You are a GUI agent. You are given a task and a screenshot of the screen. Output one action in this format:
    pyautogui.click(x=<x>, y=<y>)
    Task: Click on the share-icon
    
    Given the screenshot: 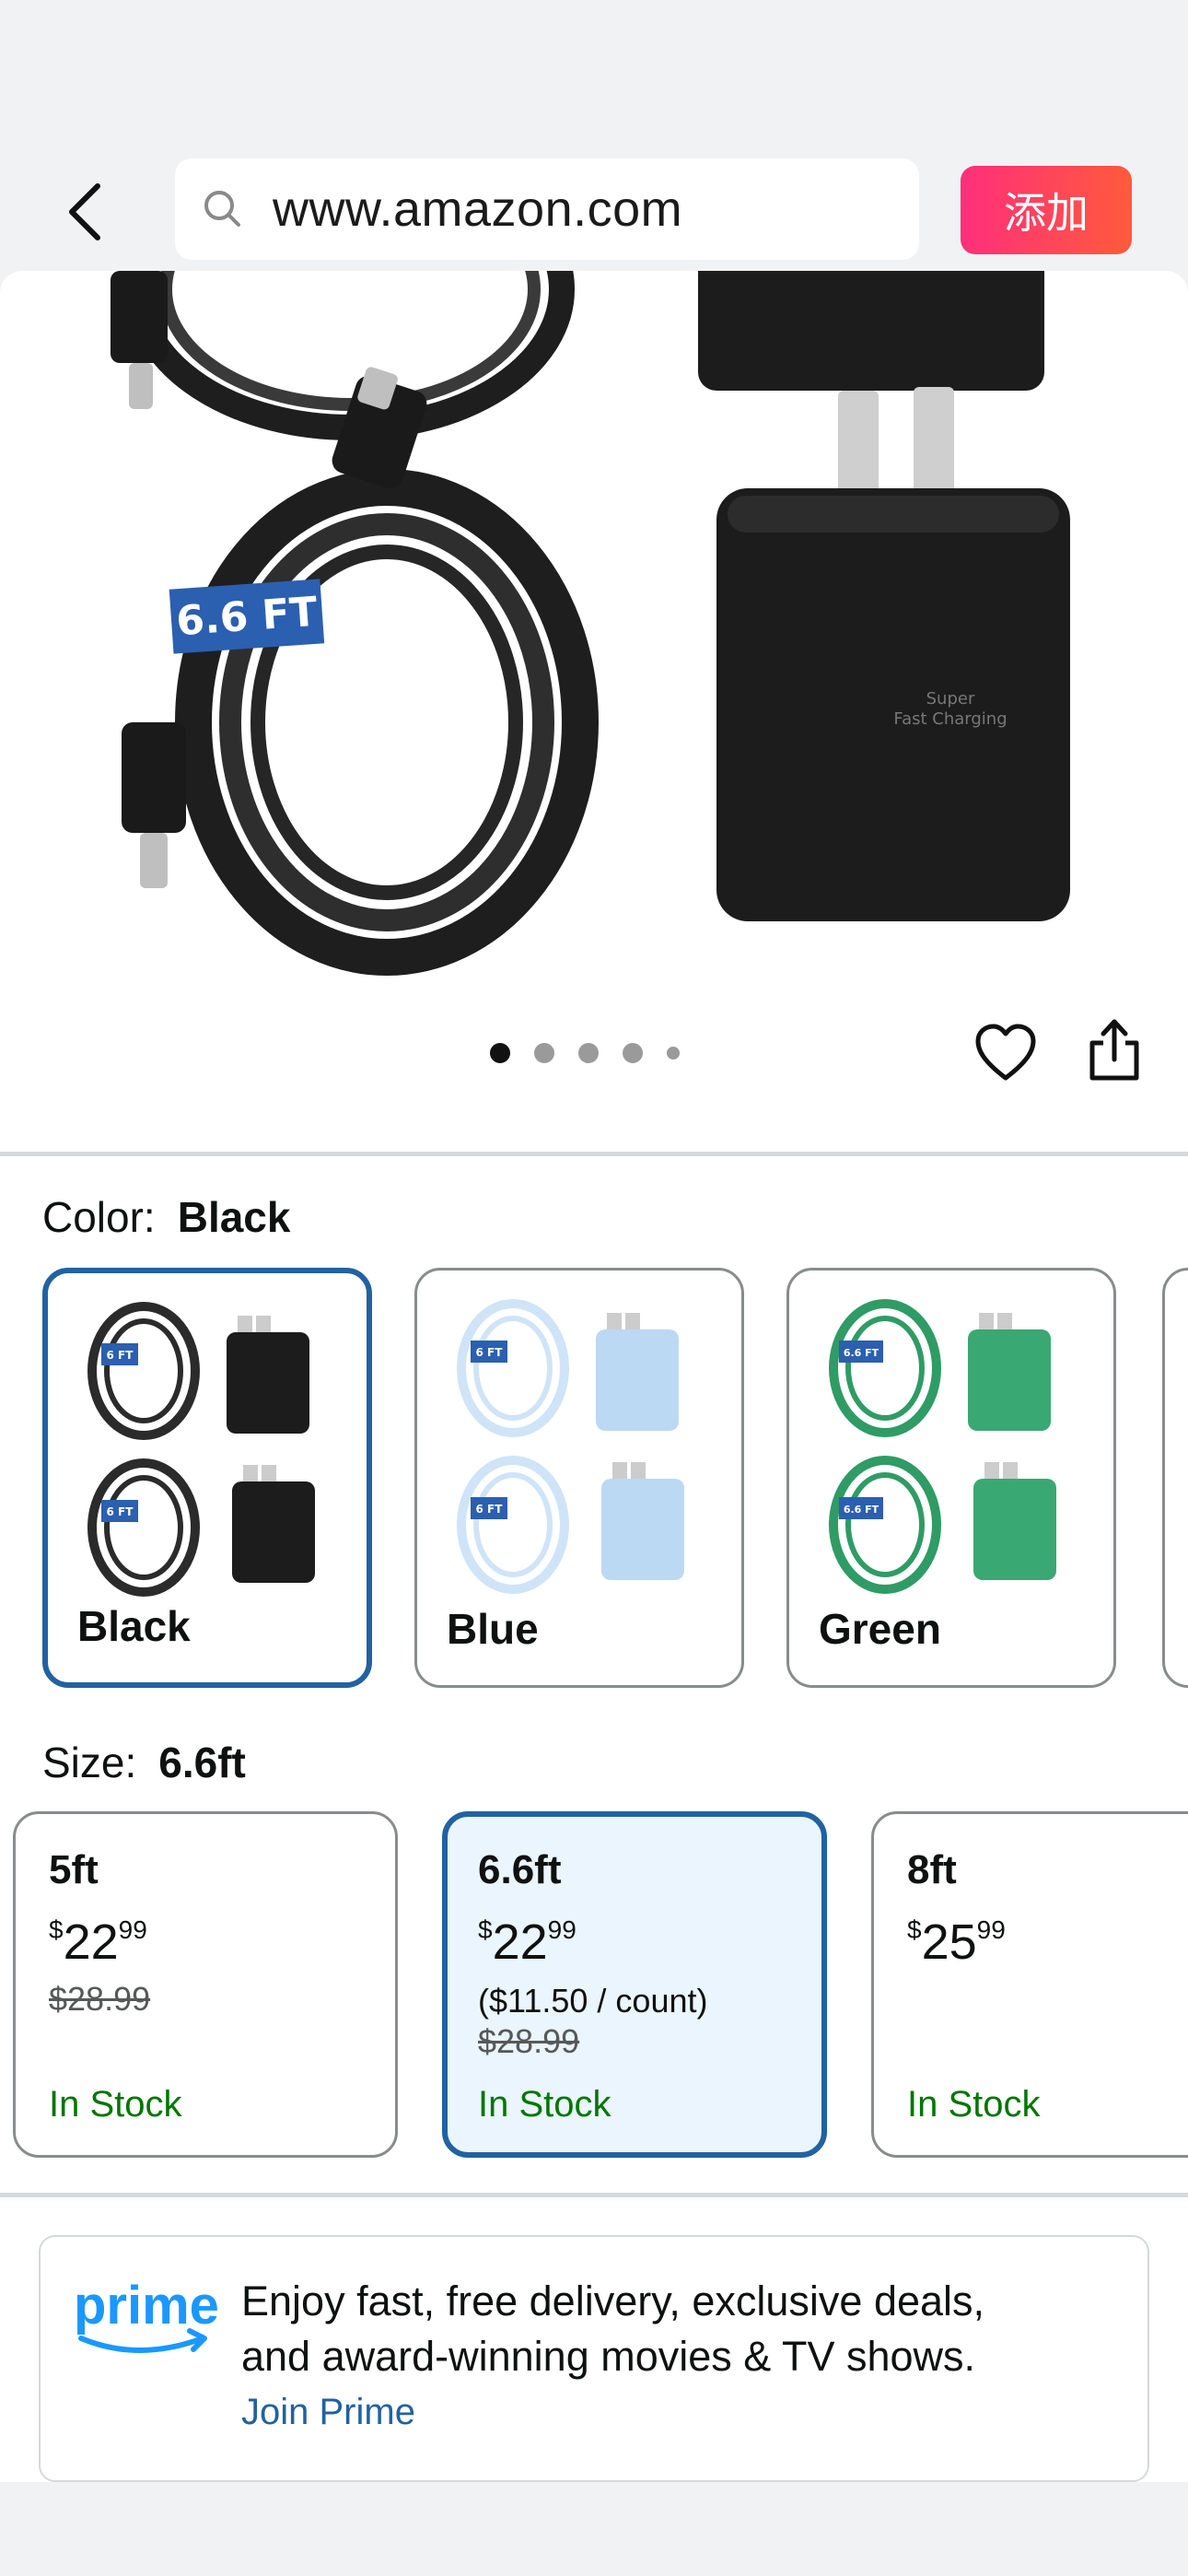 What is the action you would take?
    pyautogui.click(x=1114, y=1050)
    